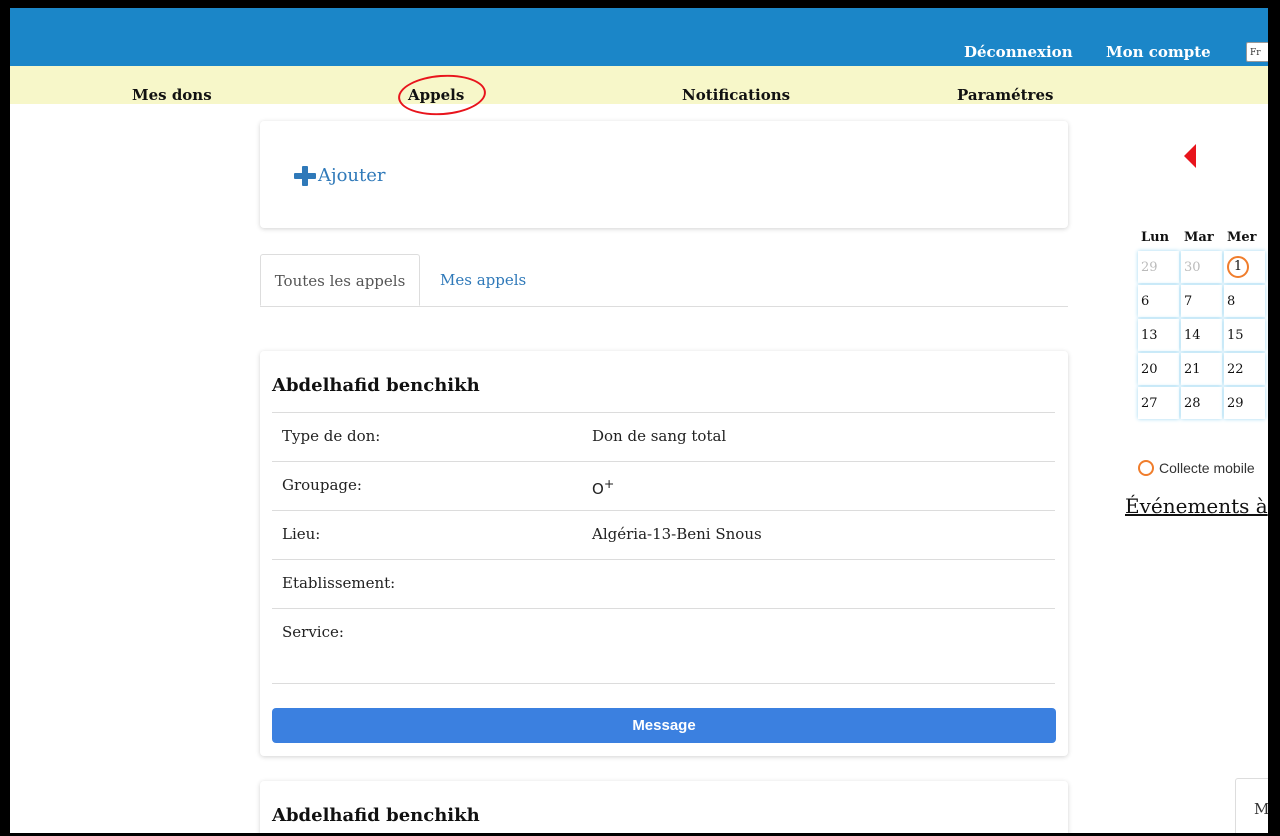 Image resolution: width=1280 pixels, height=836 pixels. What do you see at coordinates (1201, 403) in the screenshot?
I see `calendar-day: 28` at bounding box center [1201, 403].